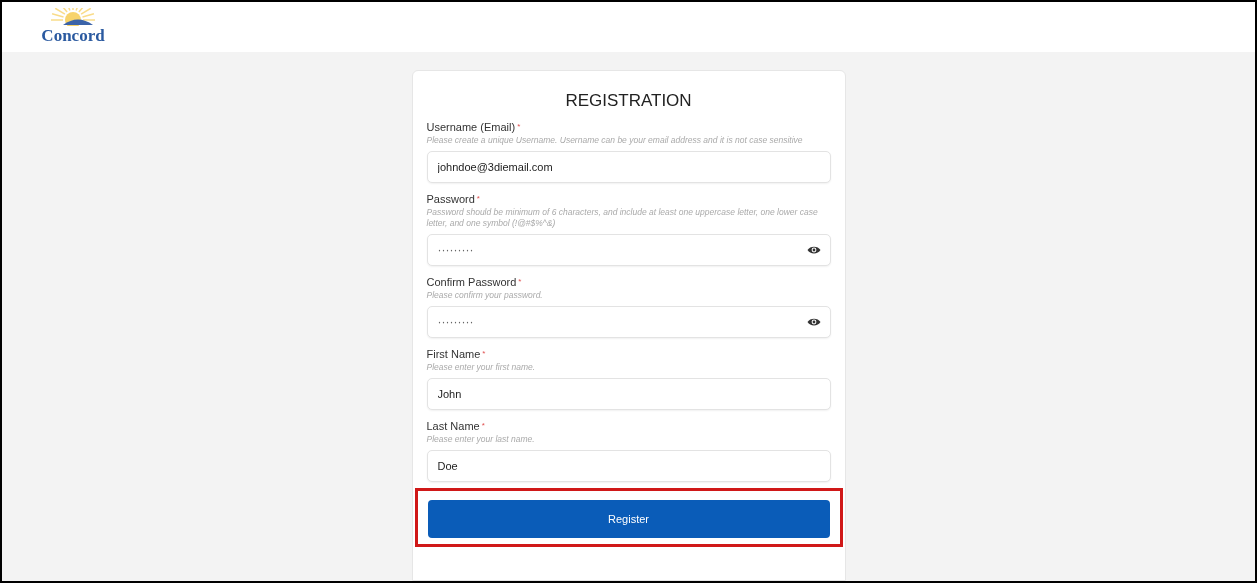 This screenshot has height=583, width=1257. What do you see at coordinates (471, 127) in the screenshot?
I see `field-label: Username (Email)` at bounding box center [471, 127].